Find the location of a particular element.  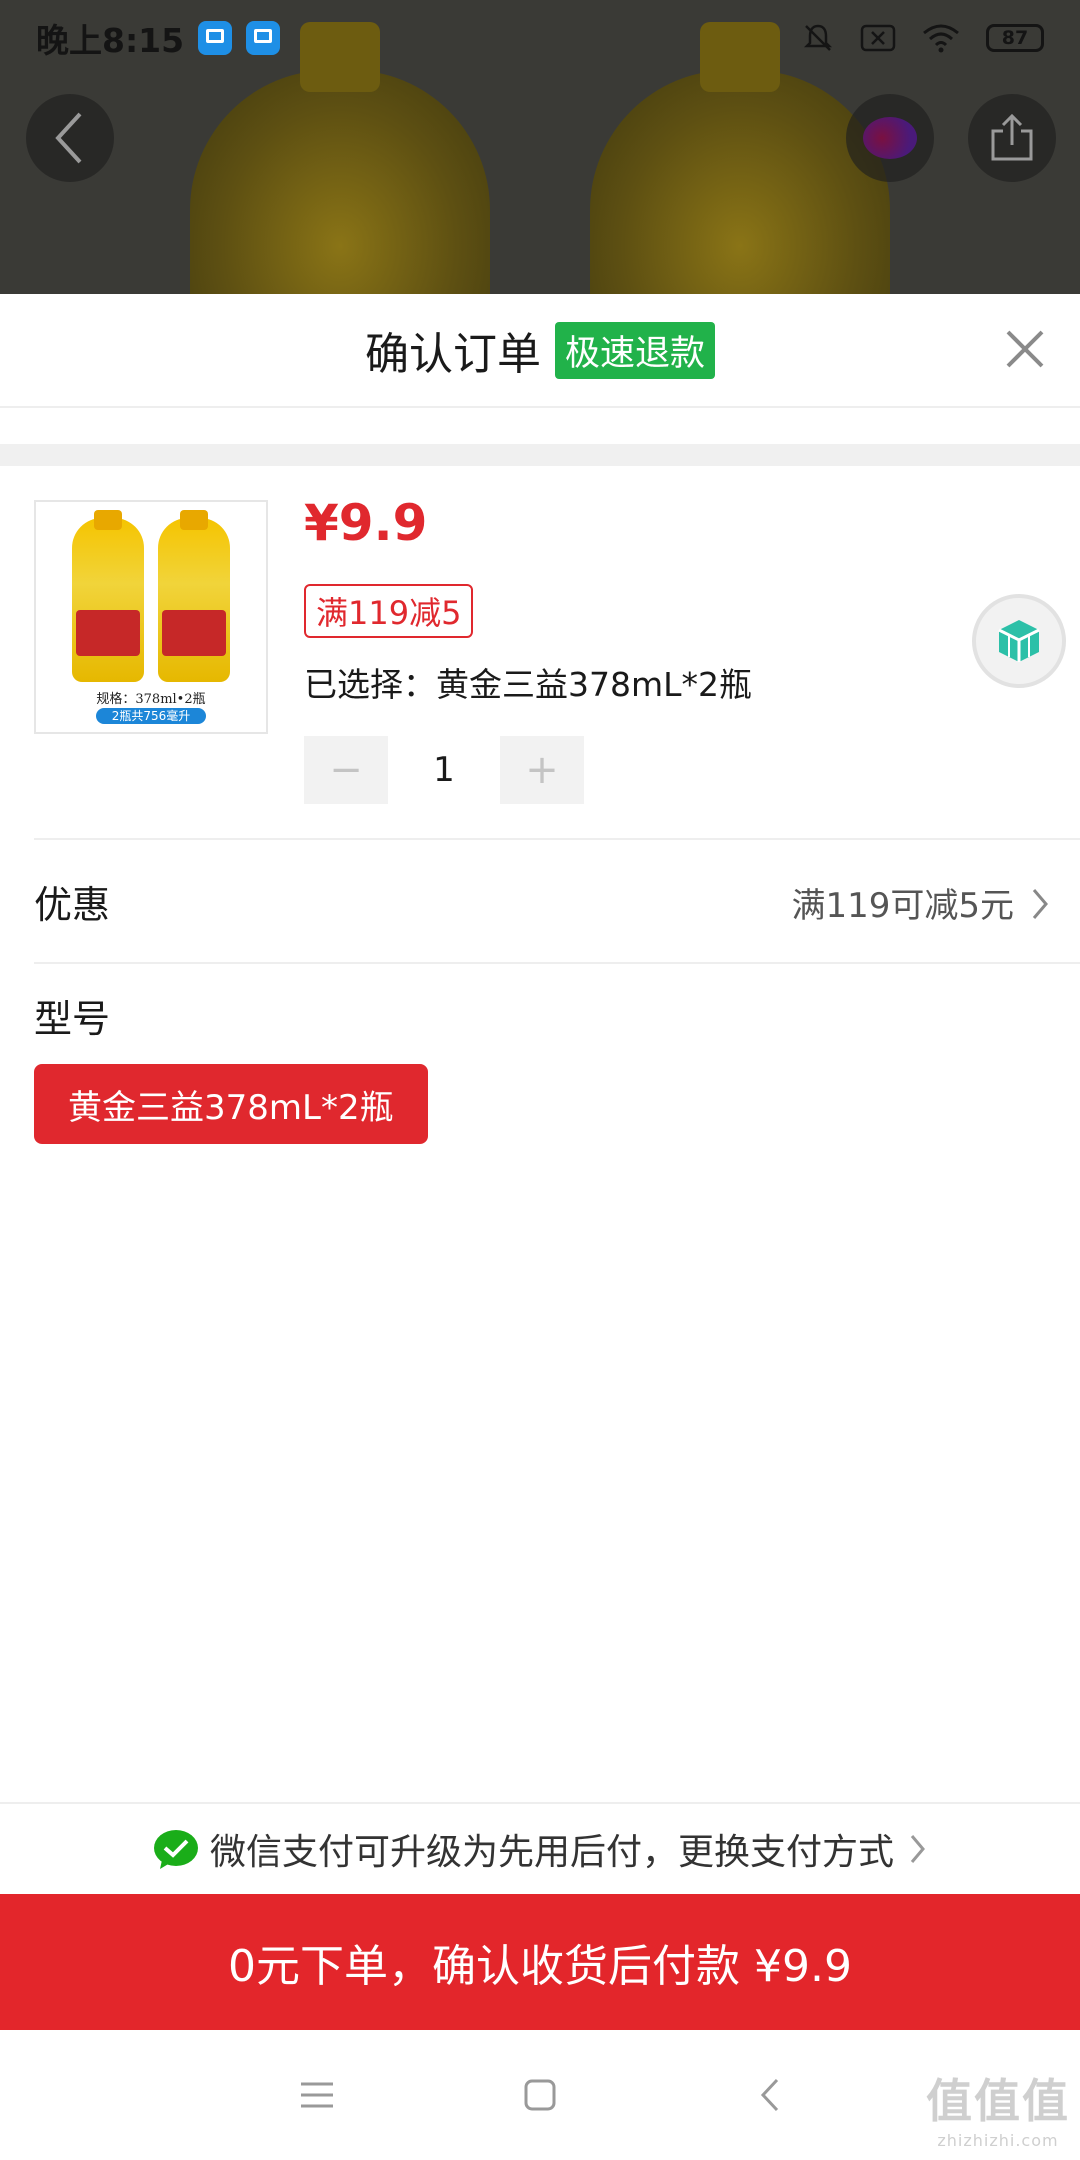

section-gap is located at coordinates (540, 455).